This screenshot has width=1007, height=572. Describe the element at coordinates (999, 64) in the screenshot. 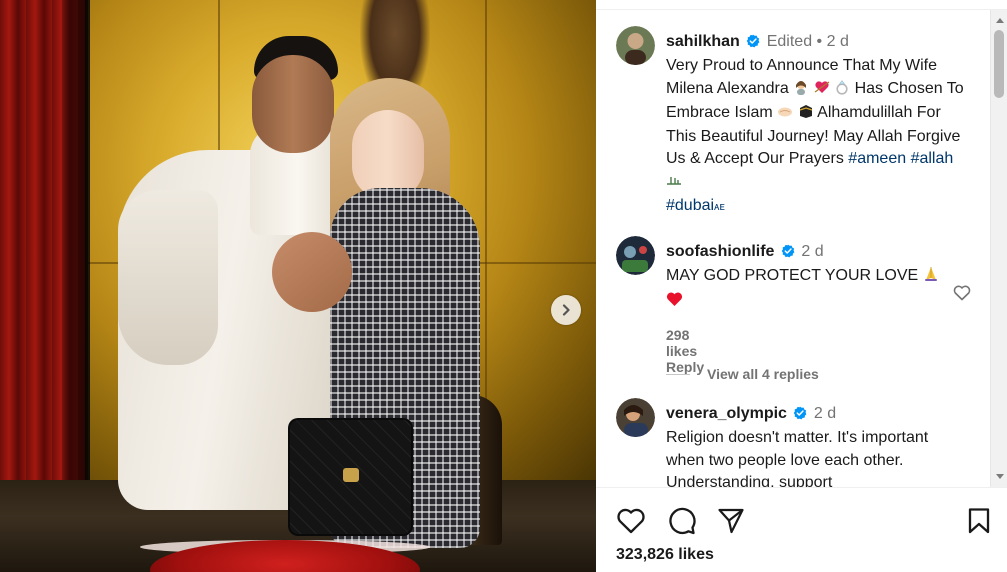

I see `scroll-thumb` at that location.